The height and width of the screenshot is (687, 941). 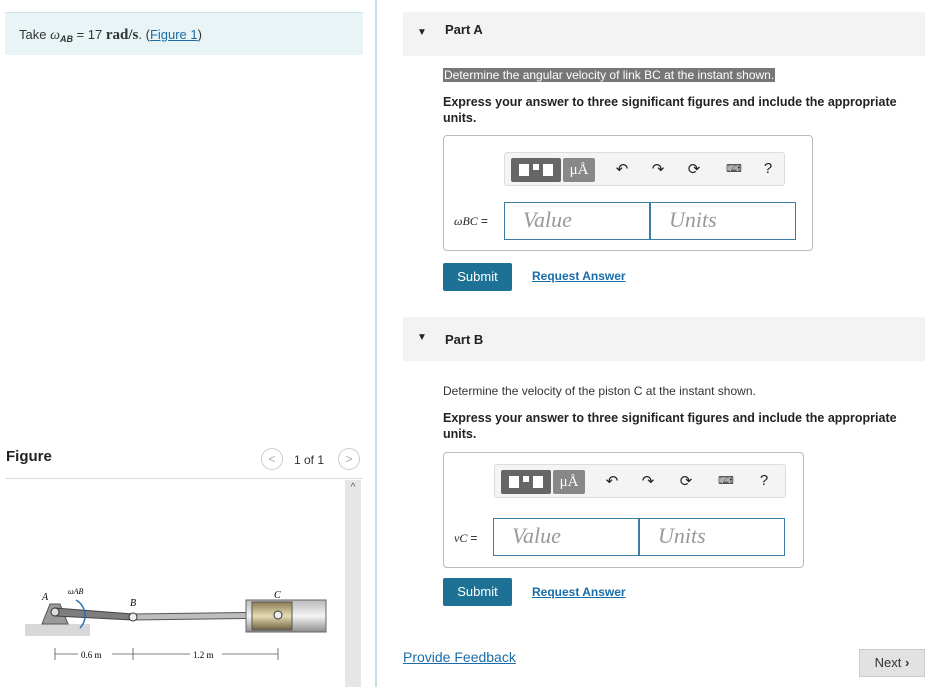 I want to click on vc-label: vC, so click(x=461, y=538).